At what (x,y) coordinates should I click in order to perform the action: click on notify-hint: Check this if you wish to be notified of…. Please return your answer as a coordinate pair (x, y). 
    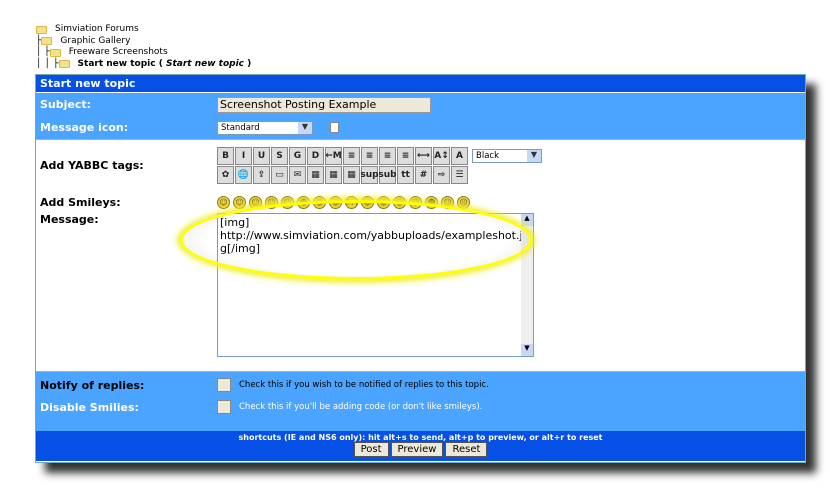
    Looking at the image, I should click on (364, 385).